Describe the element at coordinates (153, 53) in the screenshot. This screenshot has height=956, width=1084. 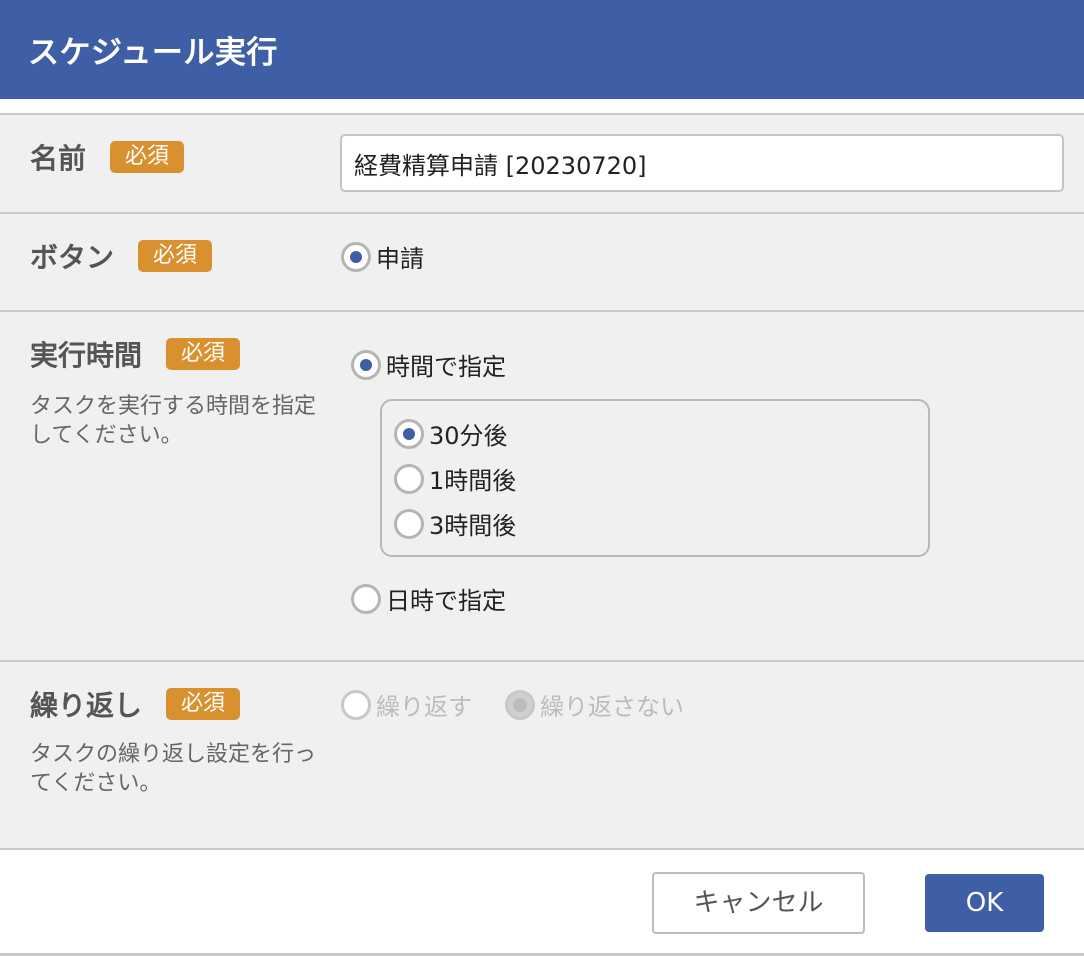
I see `dialog-title: スケジュール実行` at that location.